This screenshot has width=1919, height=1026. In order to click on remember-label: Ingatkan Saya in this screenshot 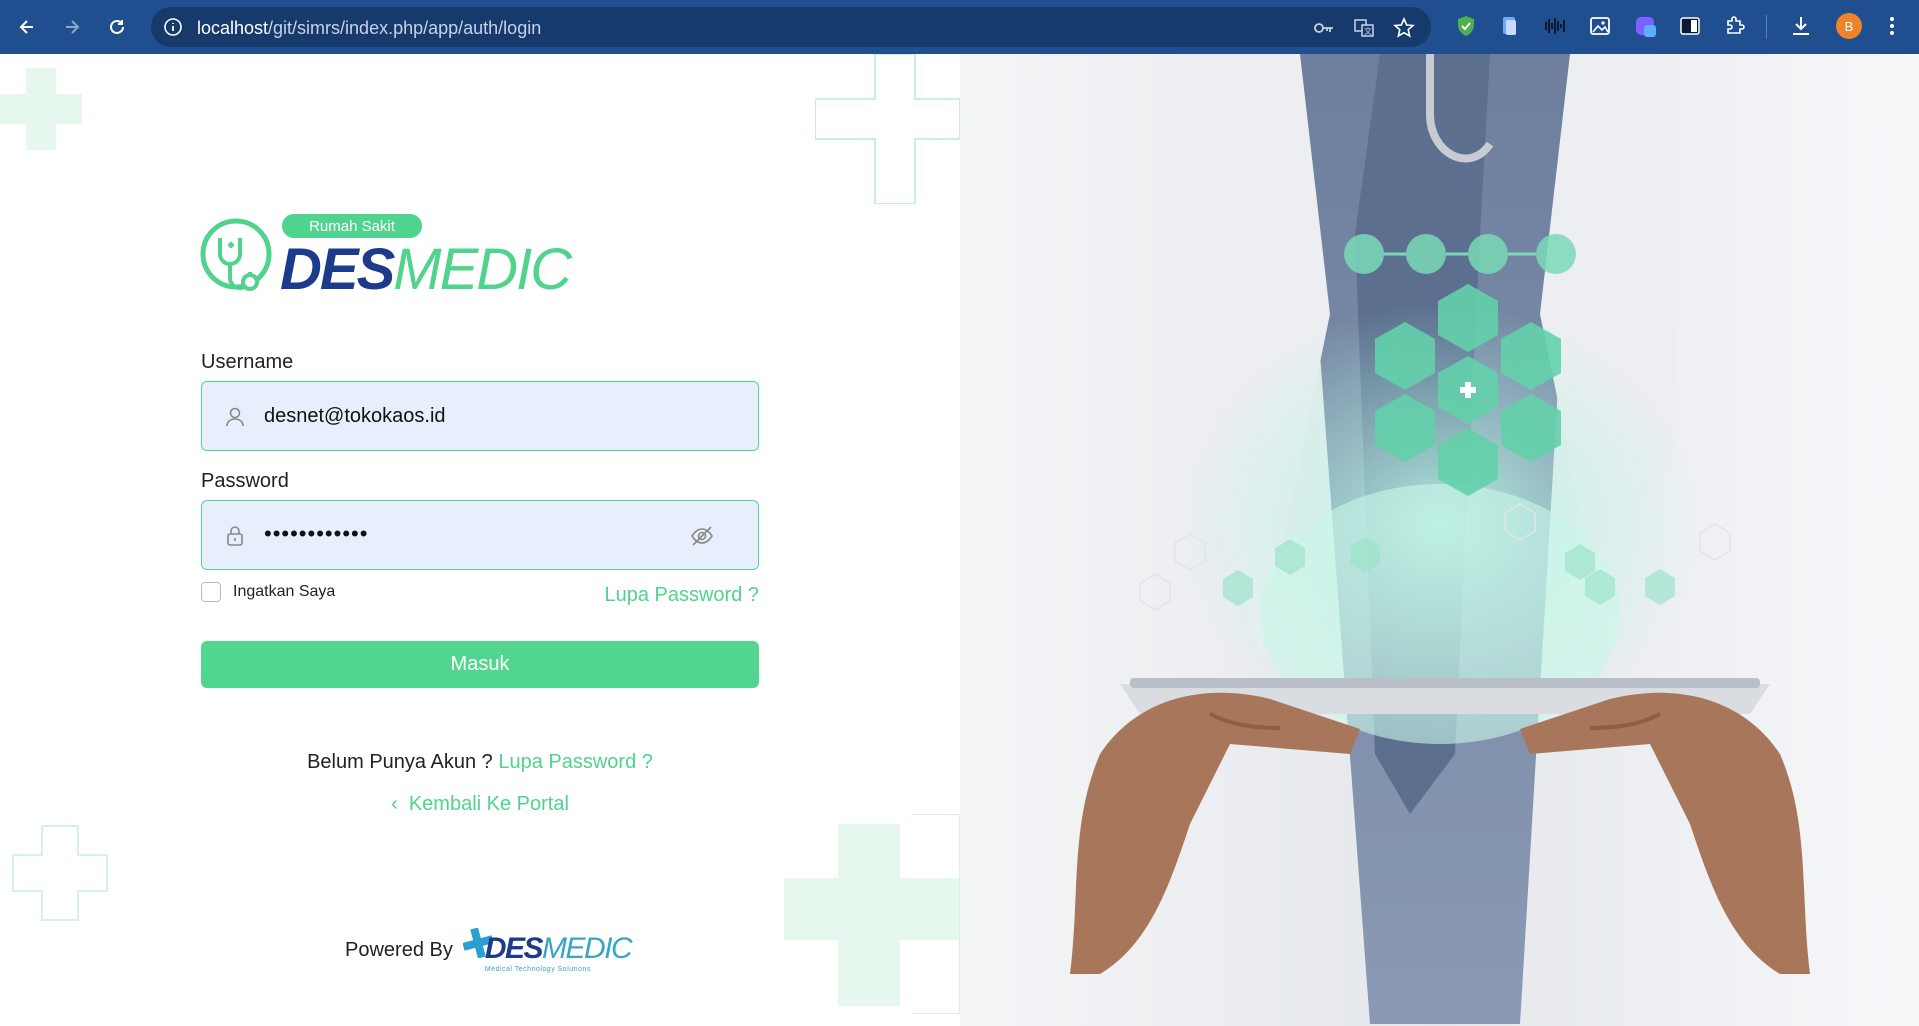, I will do `click(284, 591)`.